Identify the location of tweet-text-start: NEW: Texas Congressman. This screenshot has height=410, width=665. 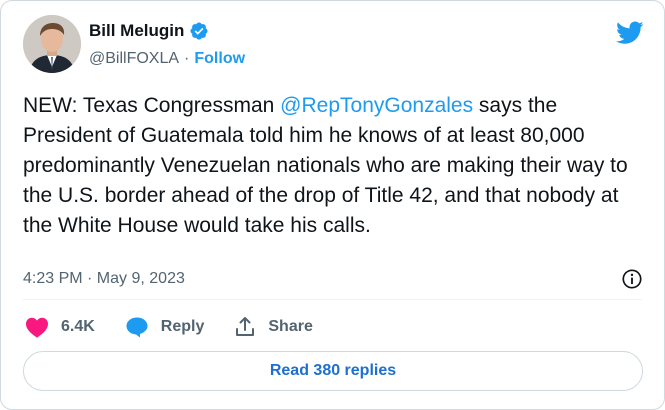
(152, 105).